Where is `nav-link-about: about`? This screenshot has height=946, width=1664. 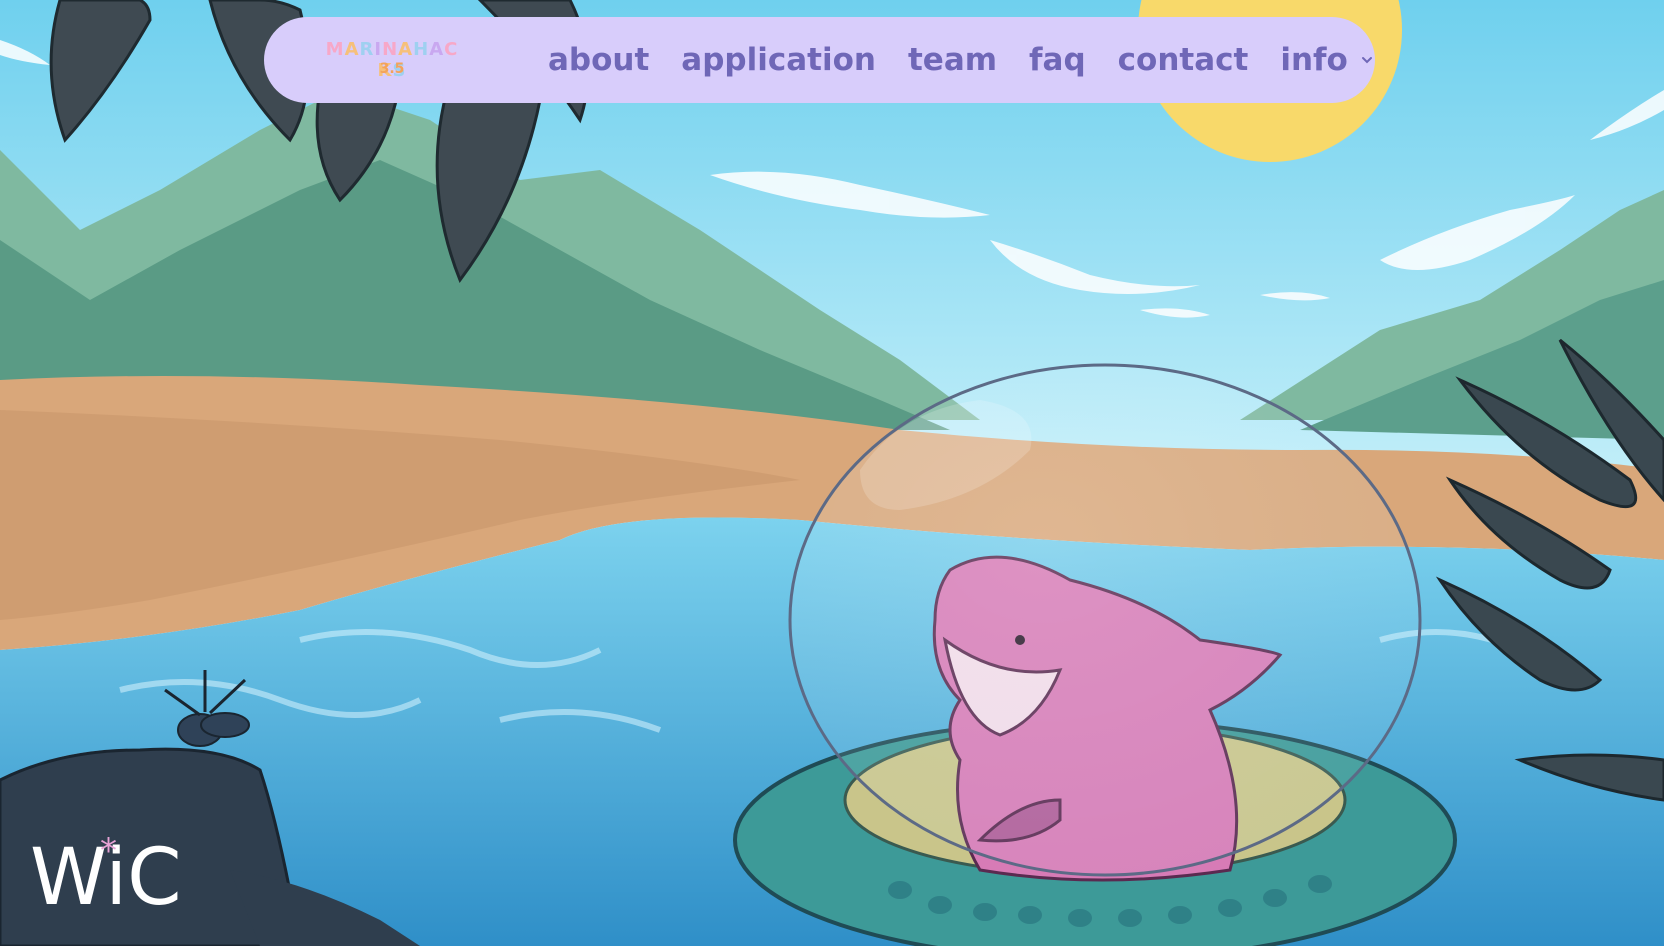 nav-link-about: about is located at coordinates (598, 60).